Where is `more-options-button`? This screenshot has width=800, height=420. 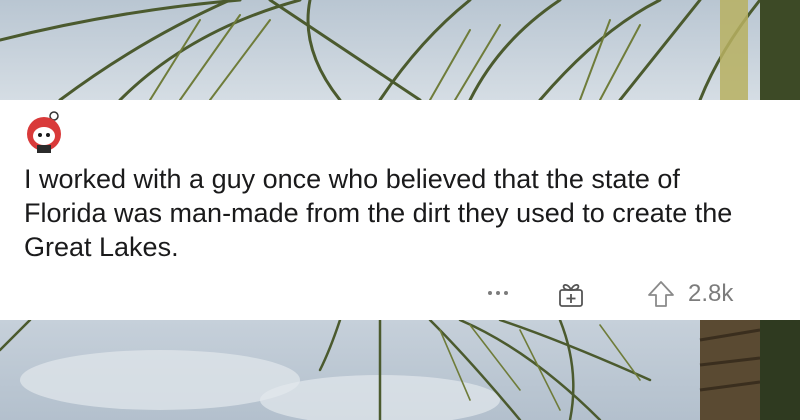
more-options-button is located at coordinates (498, 293).